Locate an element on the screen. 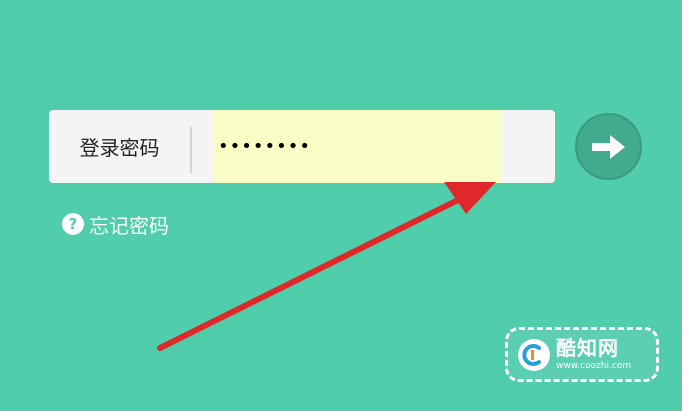 The image size is (682, 411). question-circle-icon: ? is located at coordinates (73, 224).